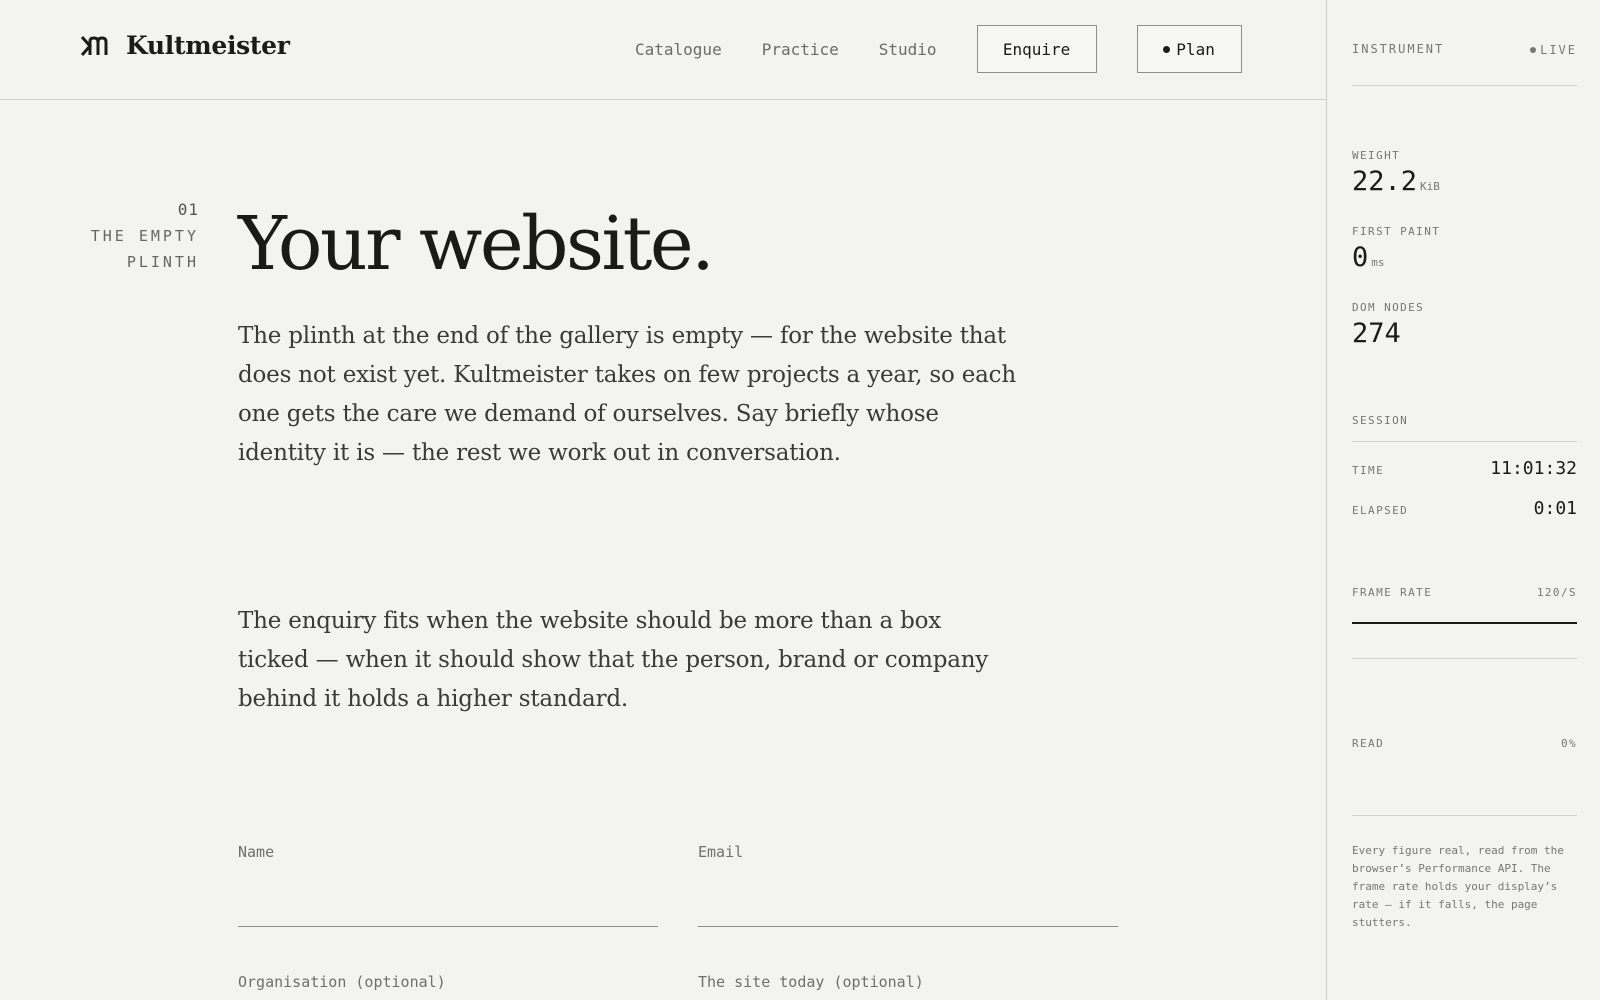 The width and height of the screenshot is (1600, 1000). I want to click on name-input, so click(448, 909).